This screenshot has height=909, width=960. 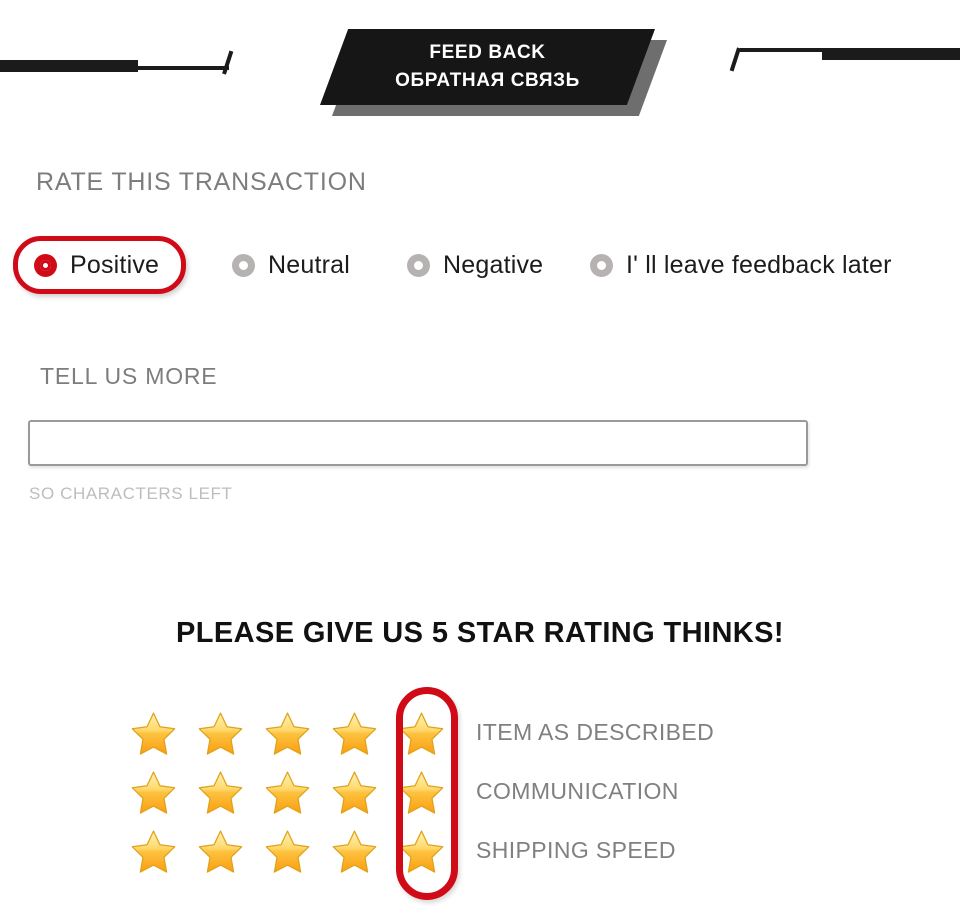 I want to click on star-row-label-item-as-described: ITEM AS DESCRIBED, so click(x=595, y=732).